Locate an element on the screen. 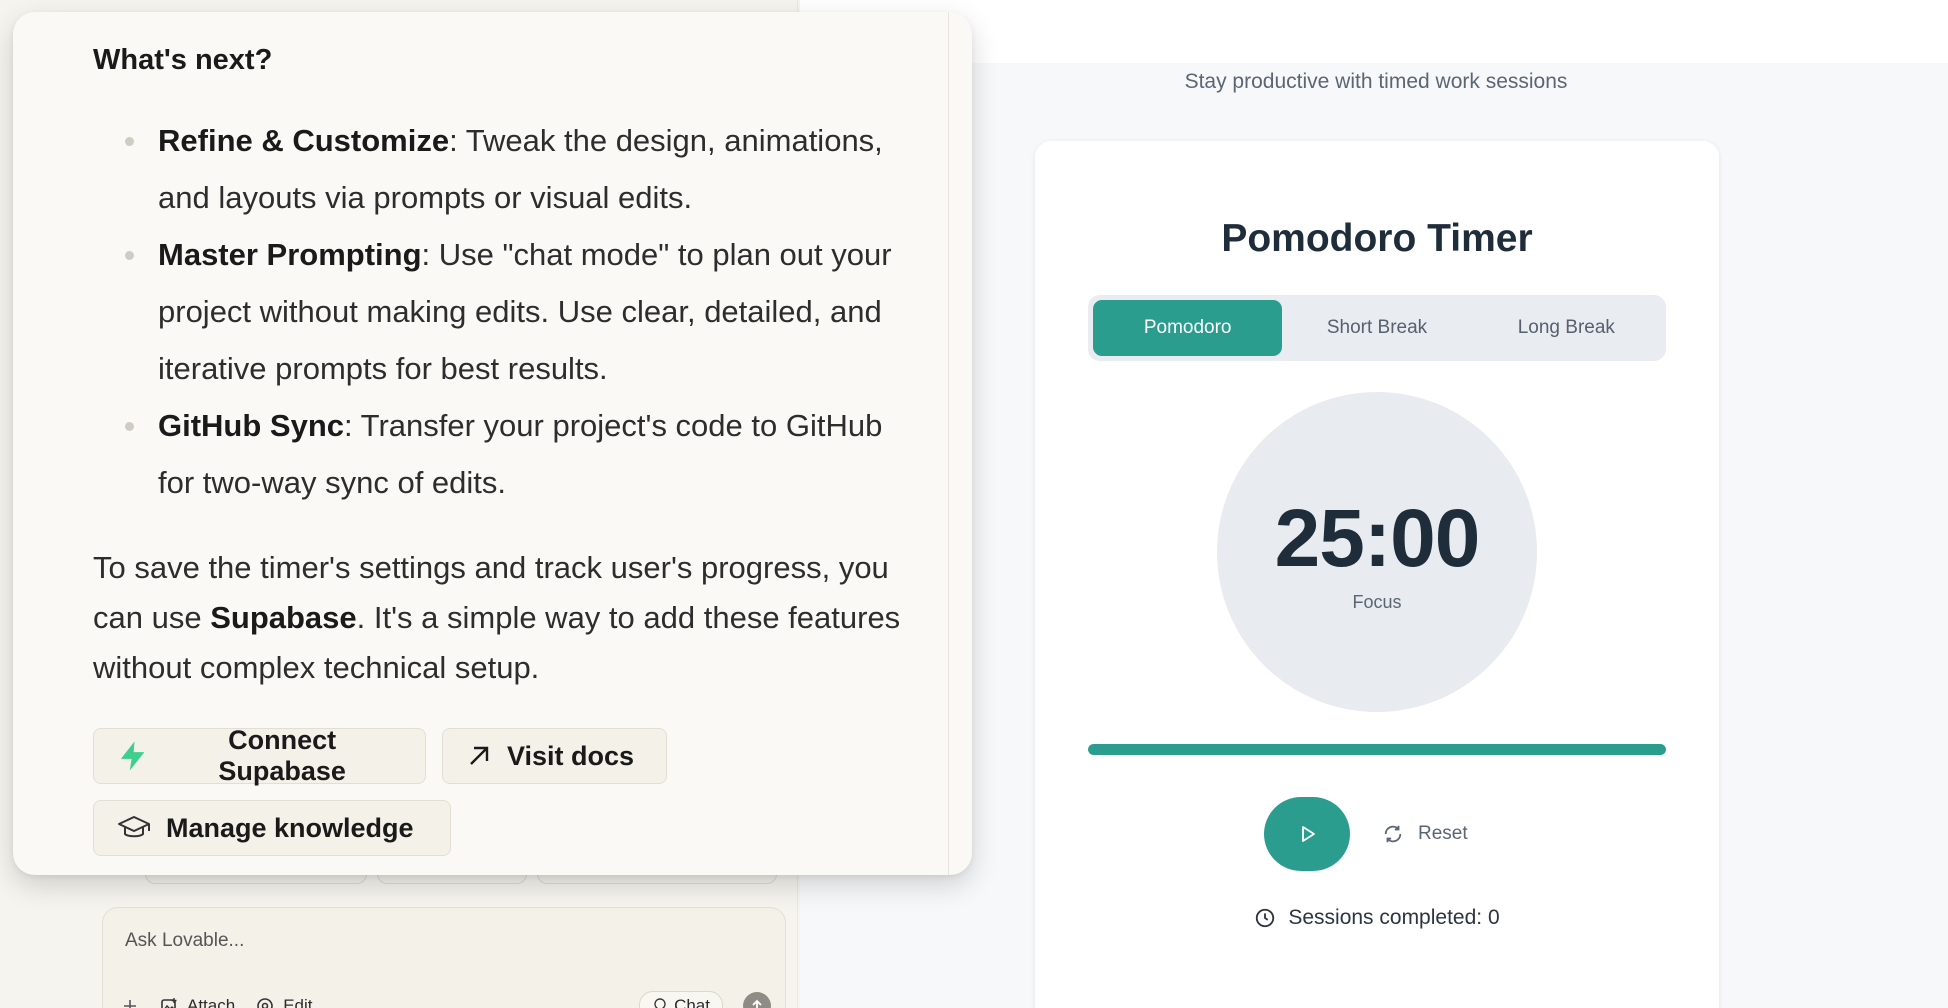 The image size is (1948, 1008). plus-icon is located at coordinates (130, 1004).